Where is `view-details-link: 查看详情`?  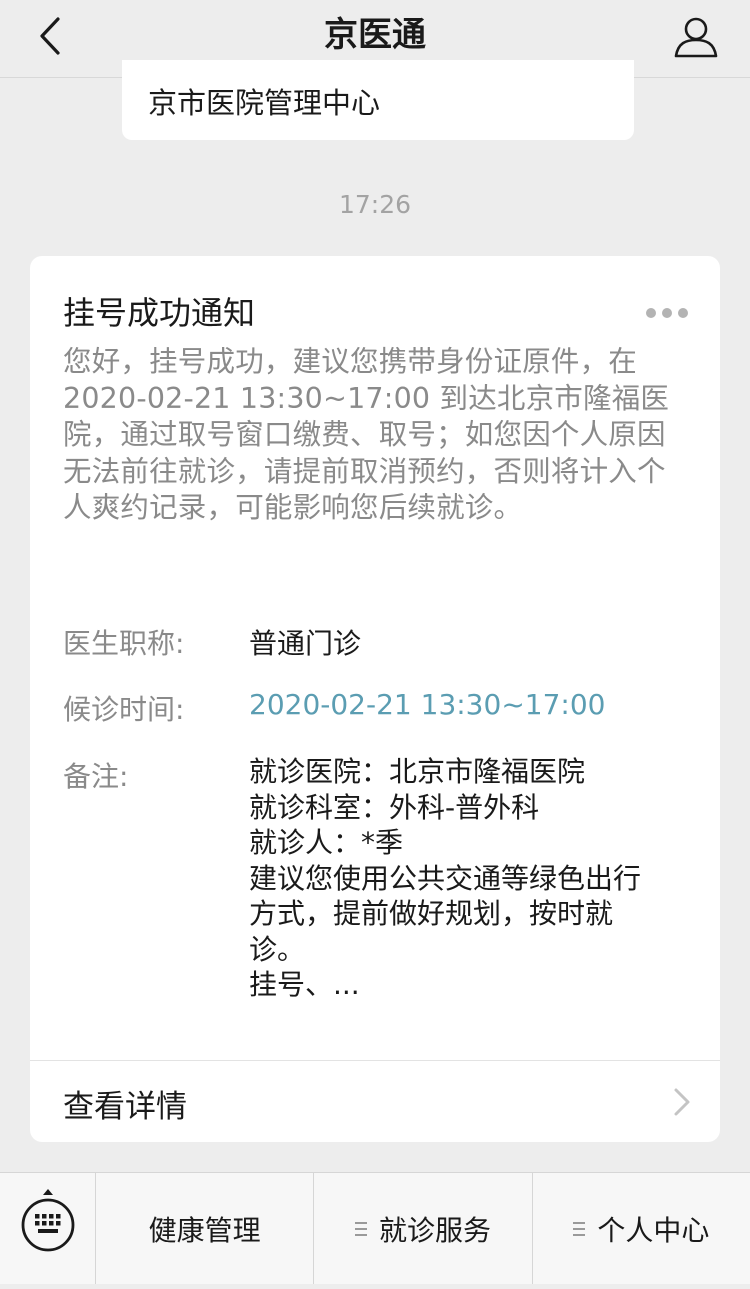 view-details-link: 查看详情 is located at coordinates (375, 1101).